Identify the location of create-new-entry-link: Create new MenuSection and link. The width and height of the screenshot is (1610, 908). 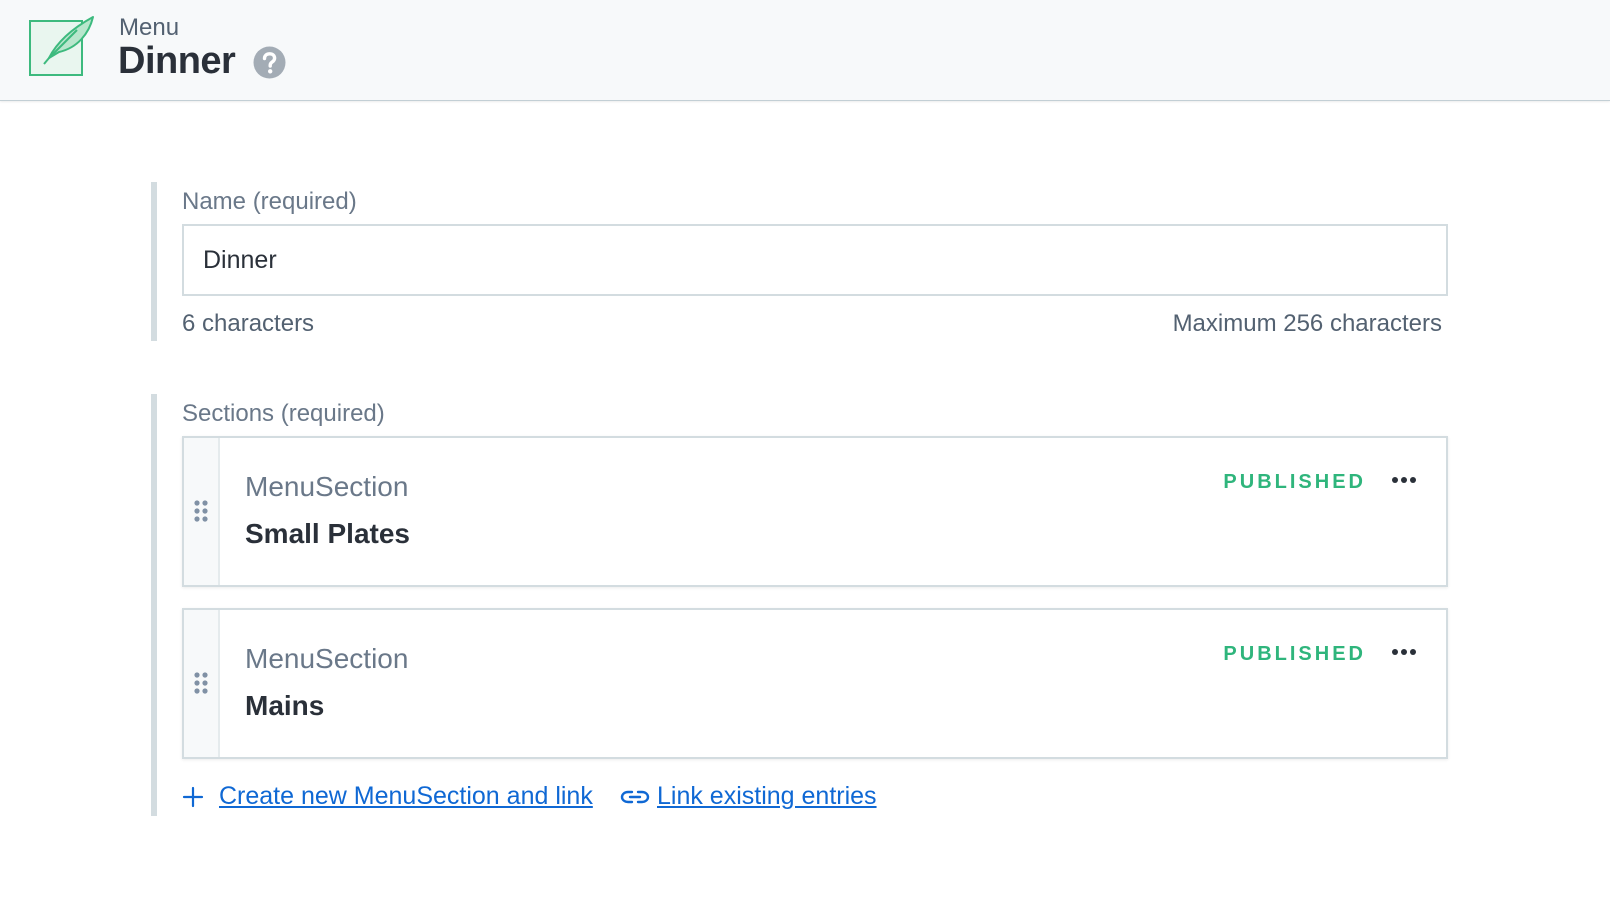
(387, 797).